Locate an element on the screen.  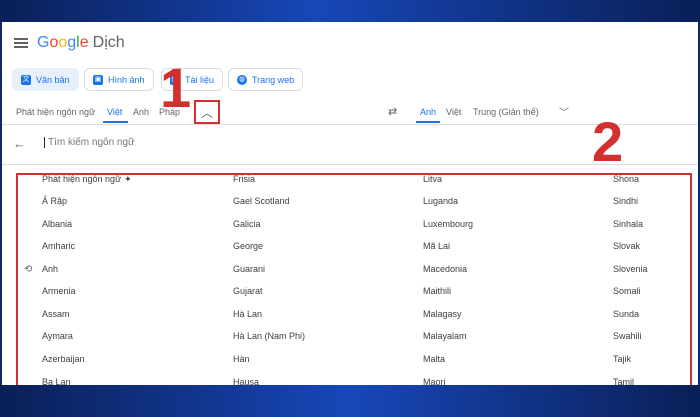
mode-website-button: ◍ Trang web is located at coordinates (266, 79).